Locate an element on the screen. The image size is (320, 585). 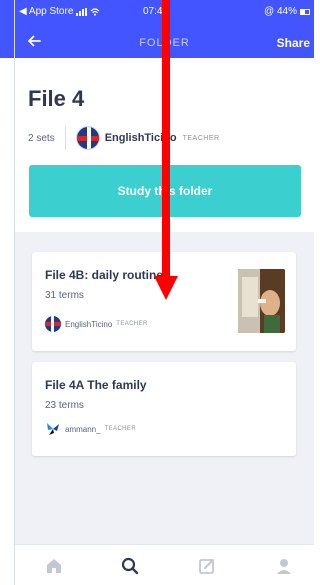
author-name: ammann_ is located at coordinates (83, 429).